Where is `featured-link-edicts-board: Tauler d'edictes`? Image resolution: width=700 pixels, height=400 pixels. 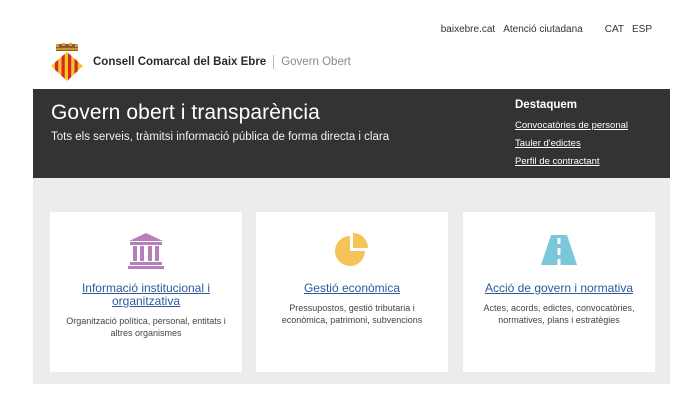 featured-link-edicts-board: Tauler d'edictes is located at coordinates (571, 143).